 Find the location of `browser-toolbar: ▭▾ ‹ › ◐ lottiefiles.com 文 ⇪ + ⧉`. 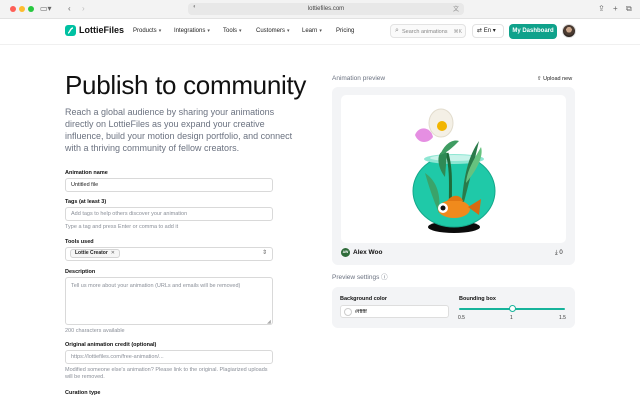

browser-toolbar: ▭▾ ‹ › ◐ lottiefiles.com 文 ⇪ + ⧉ is located at coordinates (320, 9).